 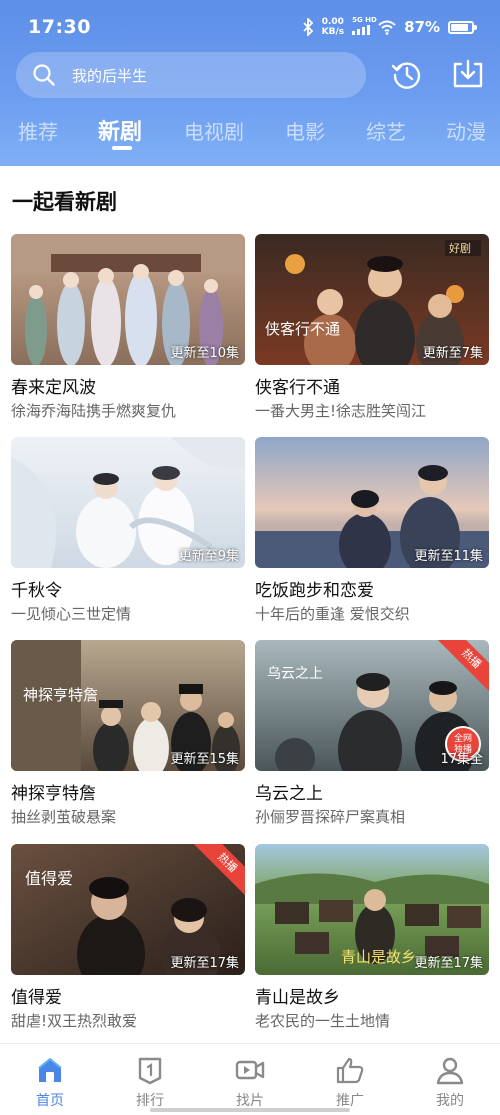 I want to click on drama-card: 更新至11集 吃饭跑步和恋爱 十年后的重逢 爱恨交织, so click(x=372, y=535).